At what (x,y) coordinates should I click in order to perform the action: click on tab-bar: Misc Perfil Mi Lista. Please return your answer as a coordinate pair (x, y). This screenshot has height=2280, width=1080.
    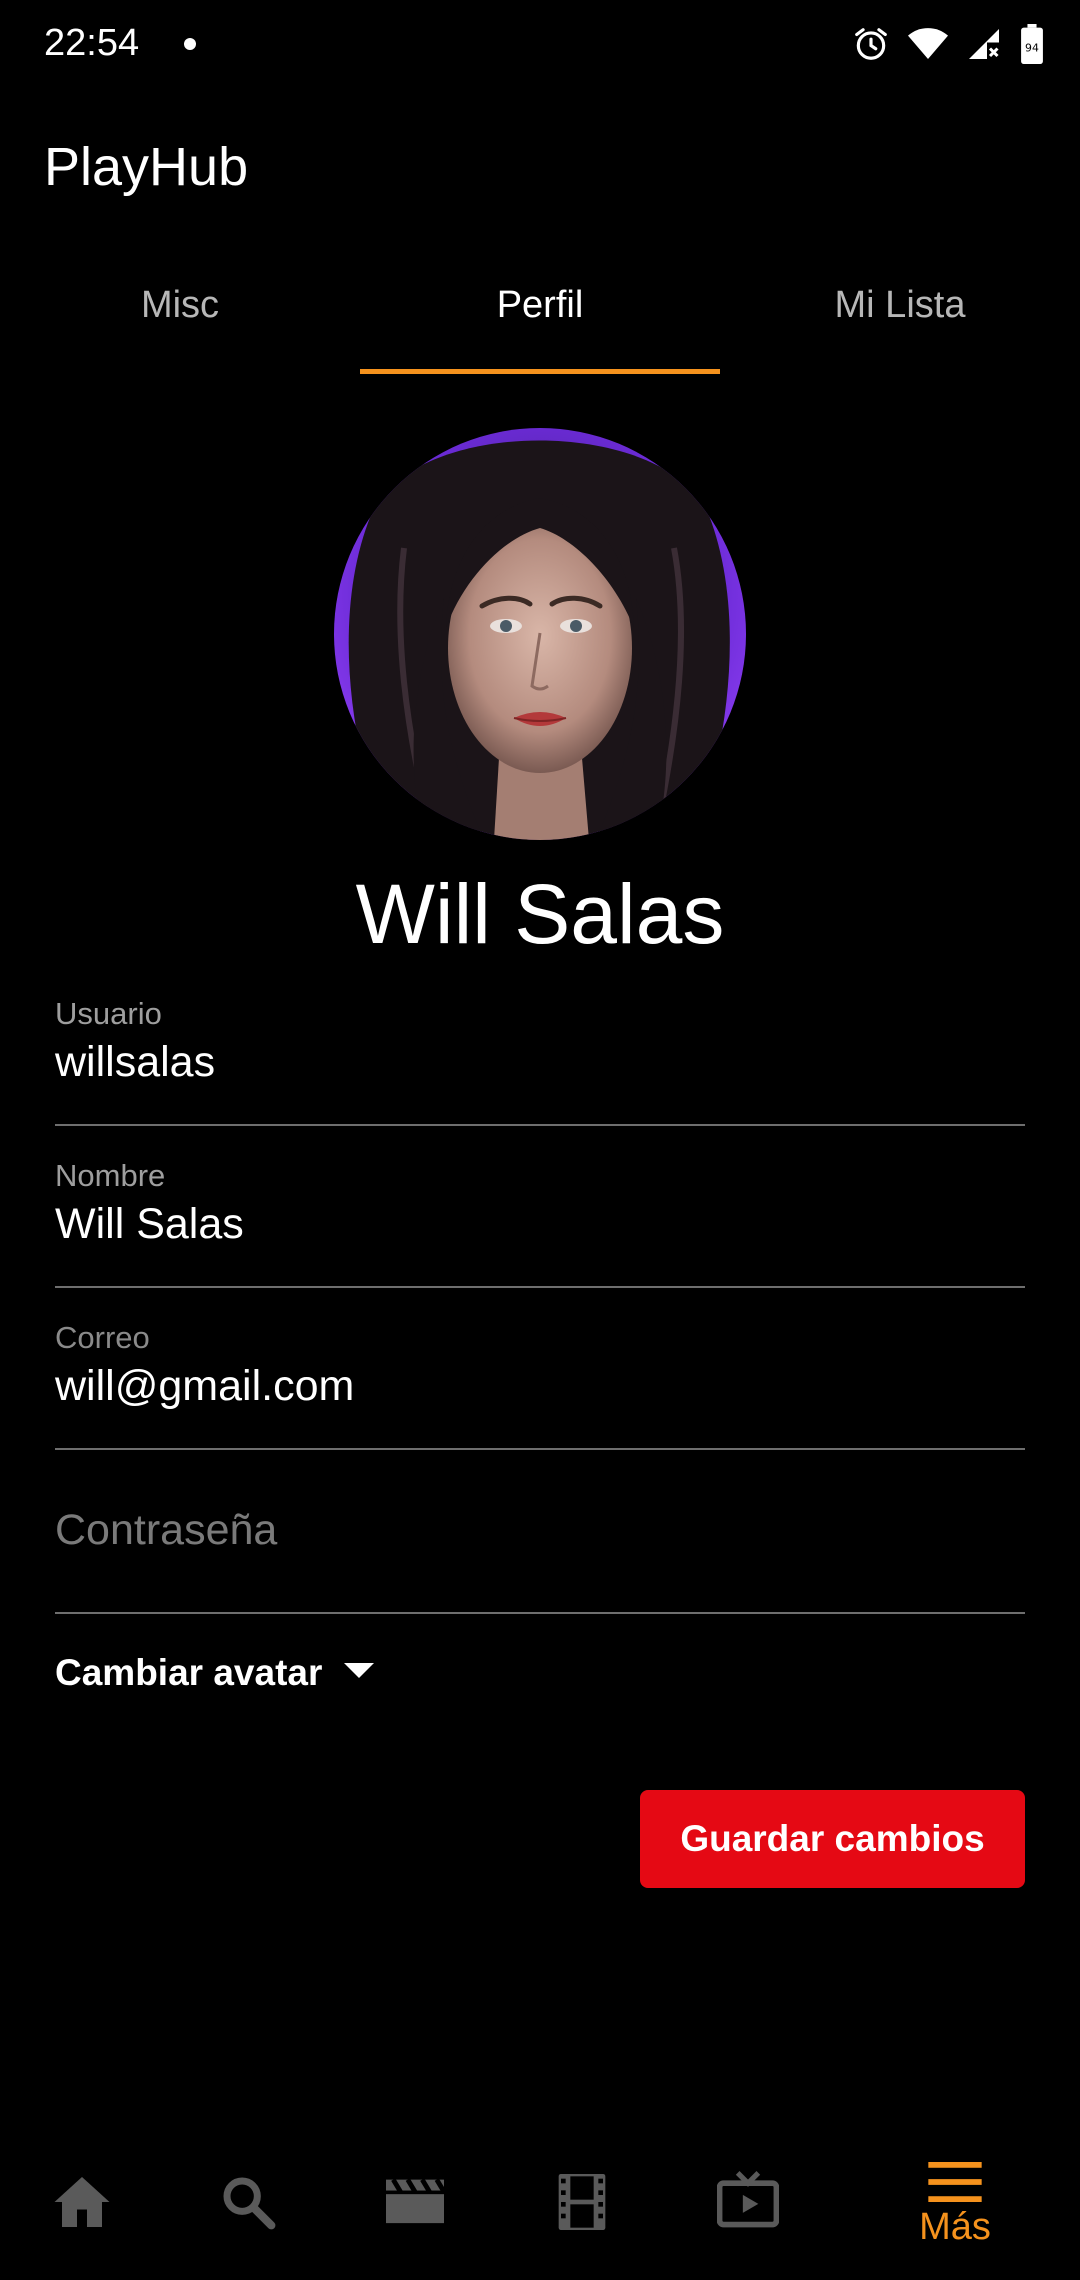
    Looking at the image, I should click on (540, 317).